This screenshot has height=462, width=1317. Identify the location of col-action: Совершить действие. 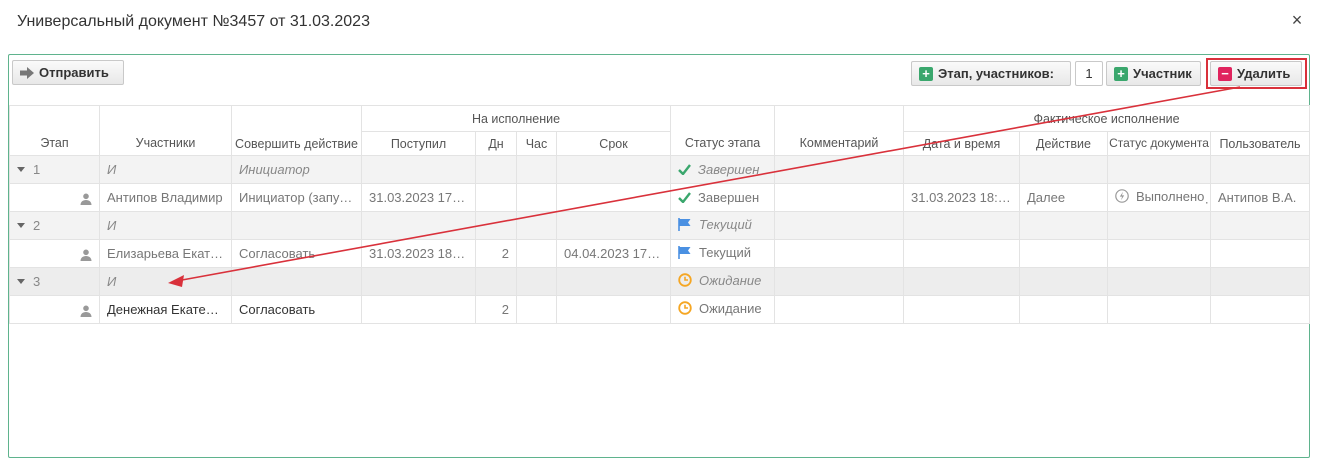
(296, 130).